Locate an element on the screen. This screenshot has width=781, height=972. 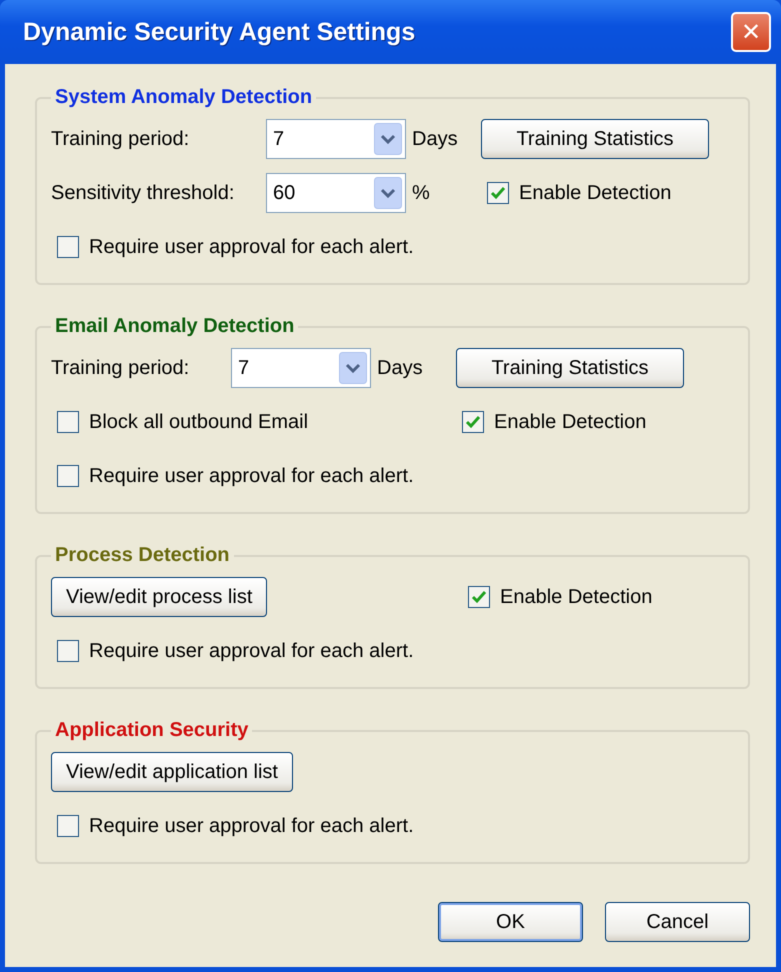
window-title: Dynamic Security Agent Settings is located at coordinates (219, 32).